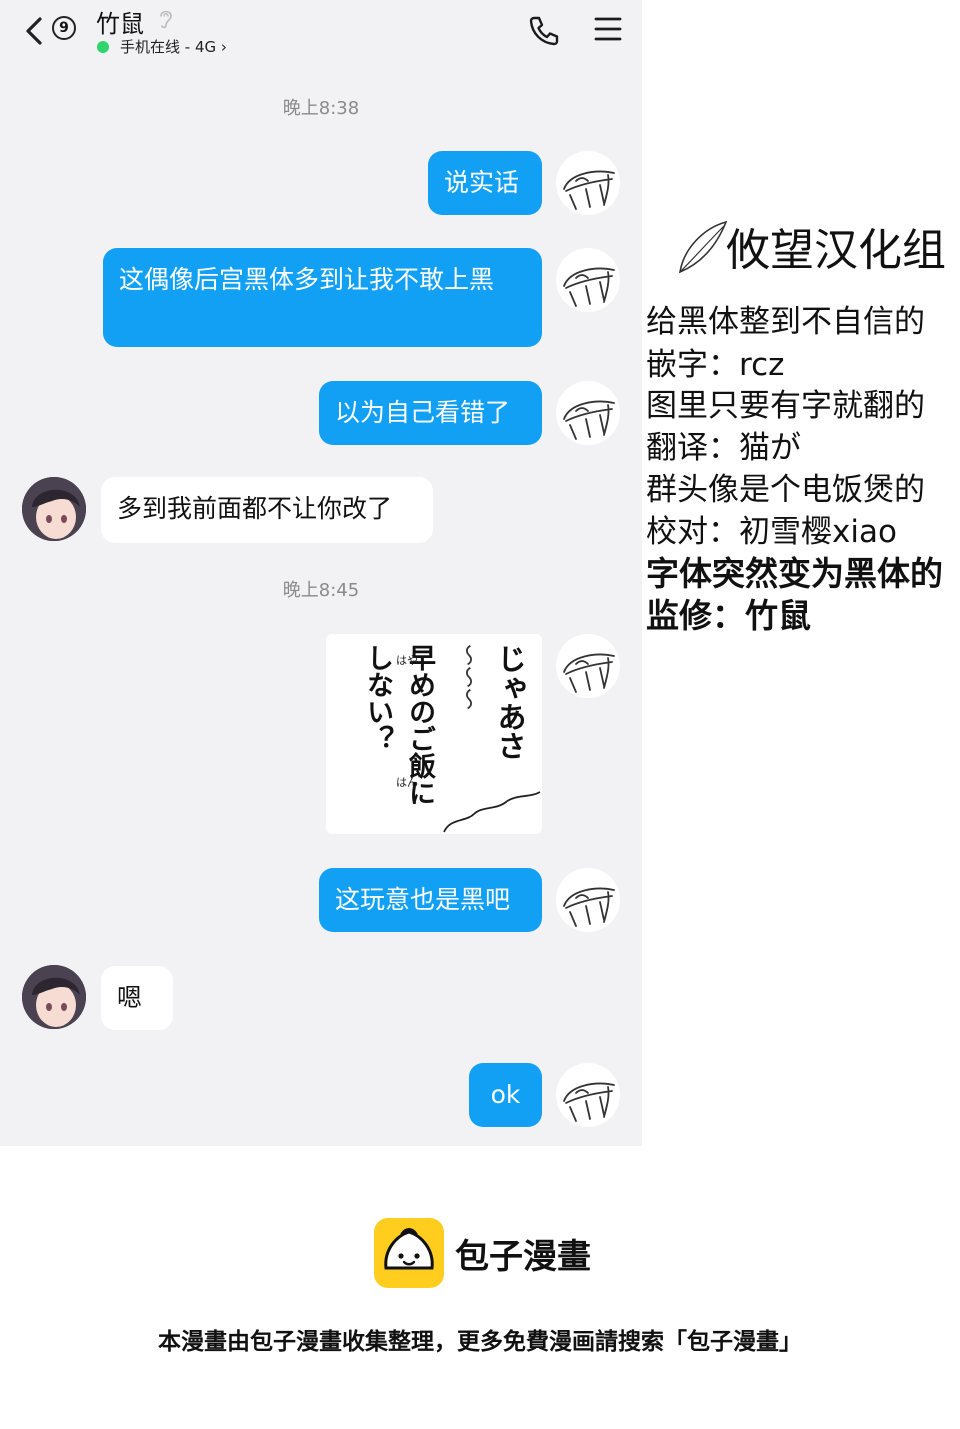  Describe the element at coordinates (771, 532) in the screenshot. I see `credit-line: 校对：初雪樱xiao` at that location.